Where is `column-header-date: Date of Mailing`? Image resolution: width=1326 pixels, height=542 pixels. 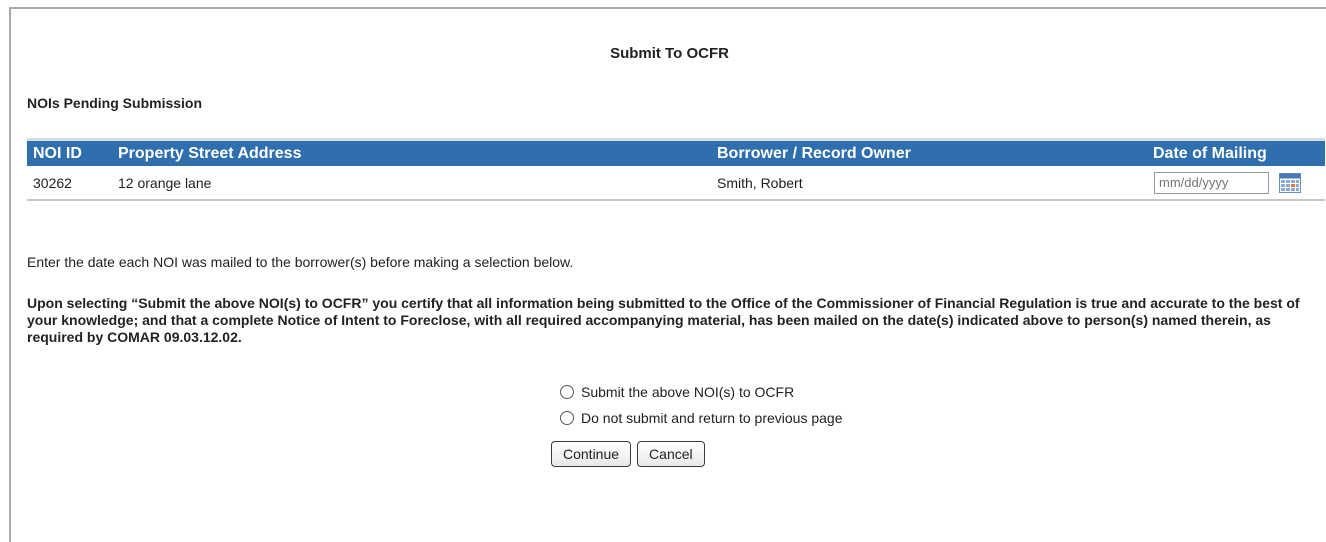 column-header-date: Date of Mailing is located at coordinates (1210, 153).